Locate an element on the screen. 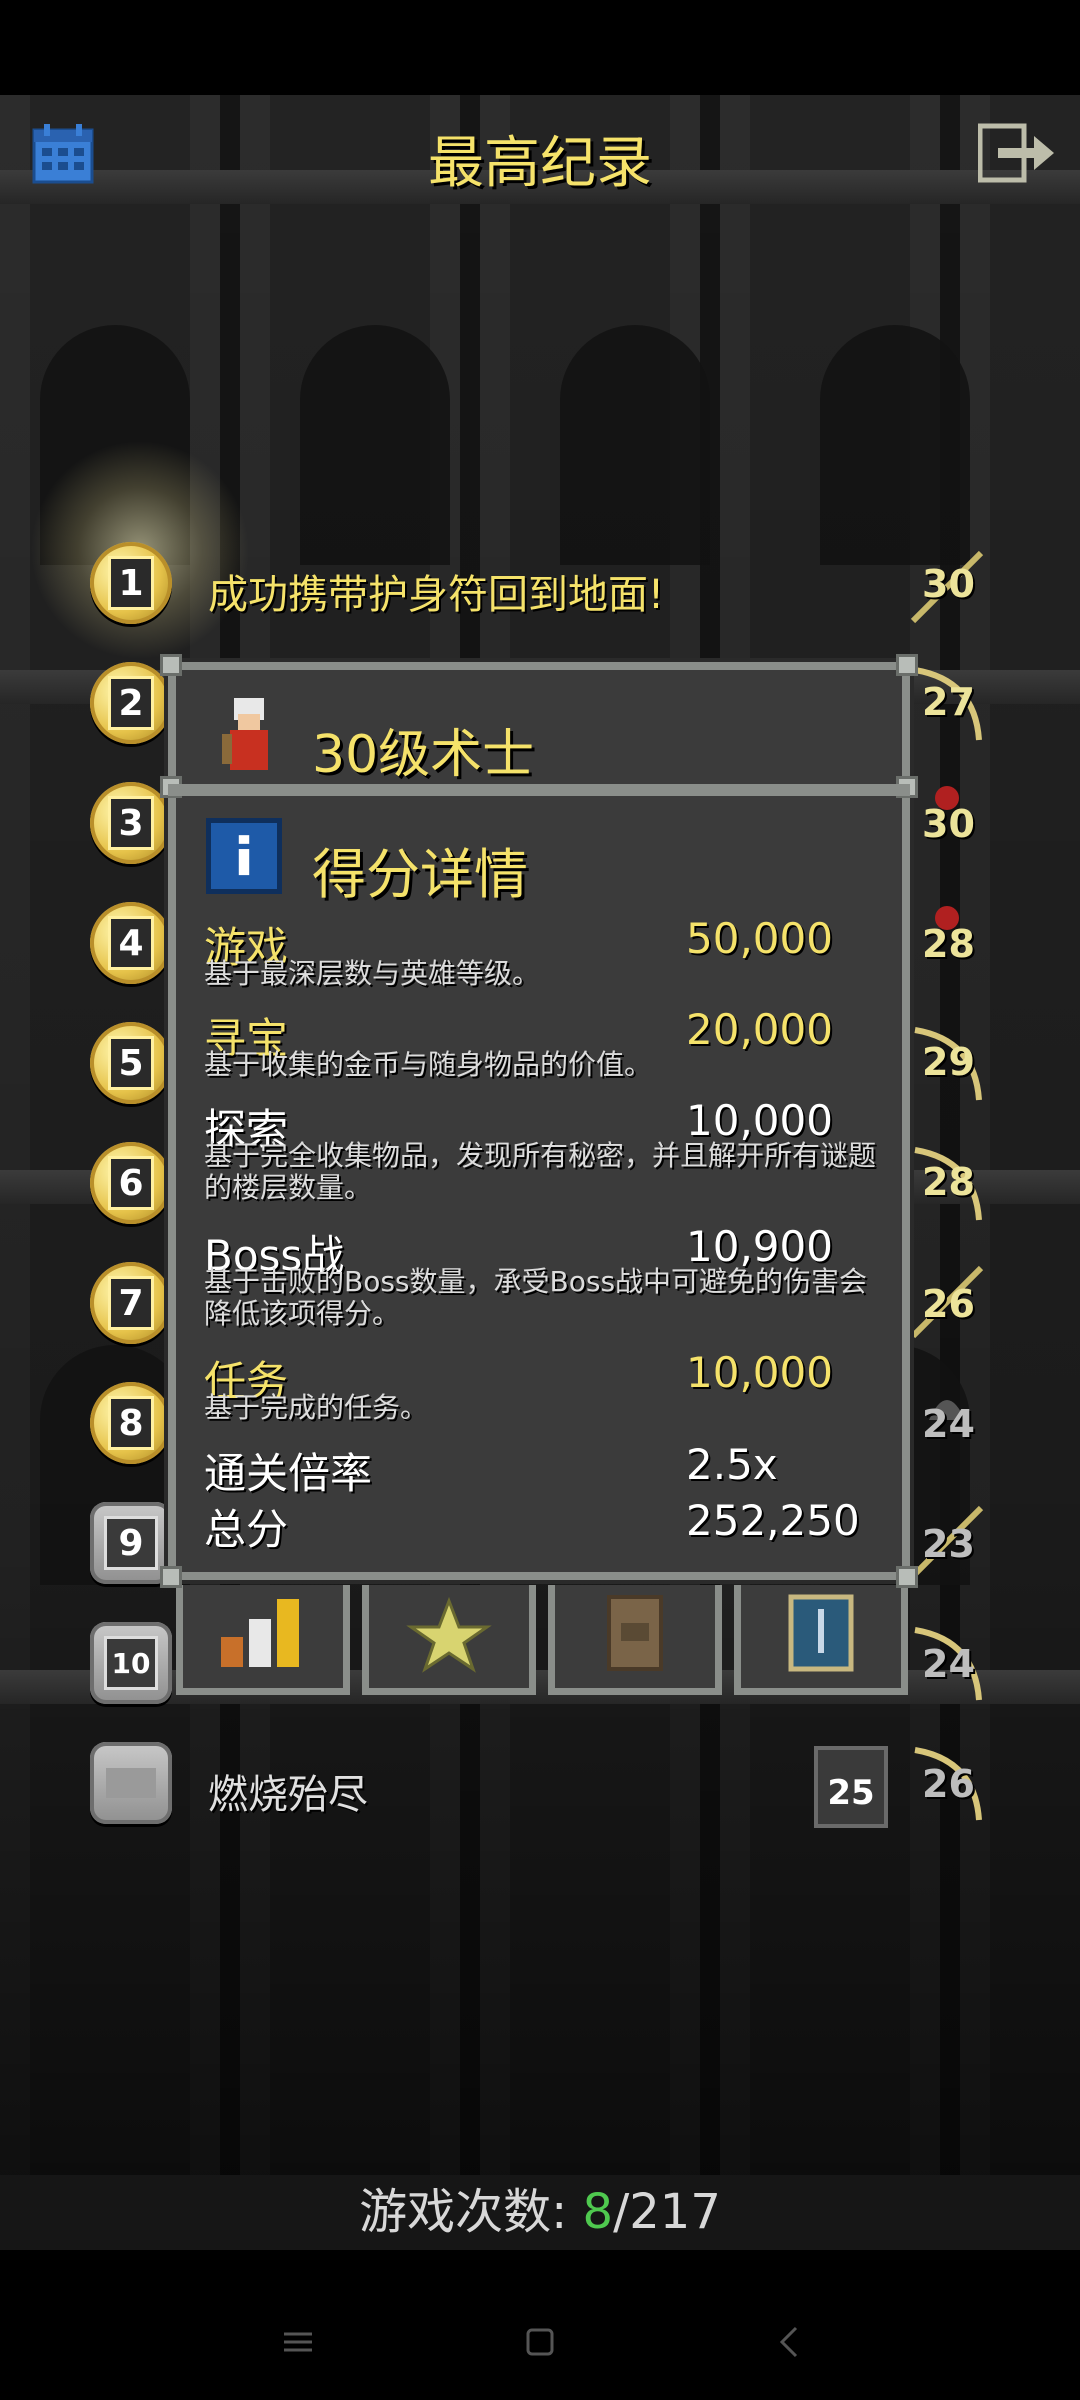 The width and height of the screenshot is (1080, 2400). hero-level-9: 23 is located at coordinates (948, 1544).